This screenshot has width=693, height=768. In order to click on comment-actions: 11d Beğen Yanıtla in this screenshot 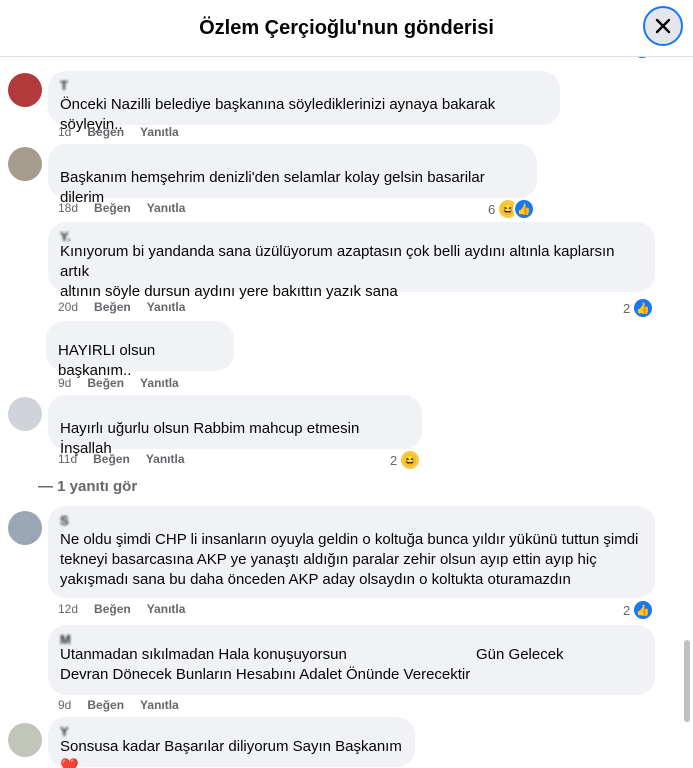, I will do `click(121, 459)`.